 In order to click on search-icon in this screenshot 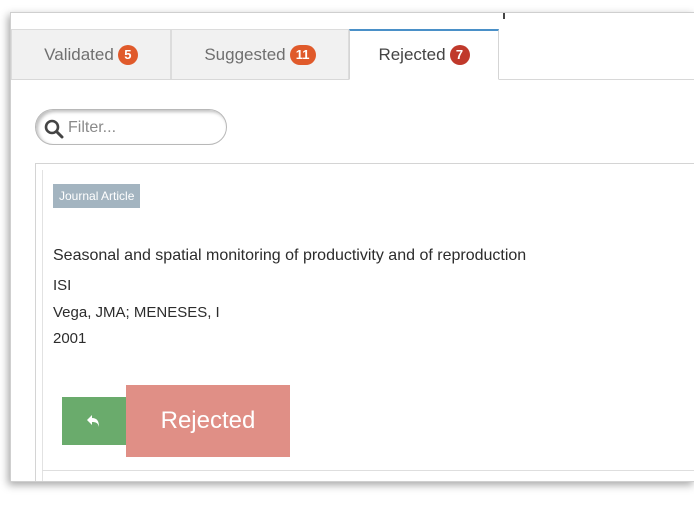, I will do `click(54, 129)`.